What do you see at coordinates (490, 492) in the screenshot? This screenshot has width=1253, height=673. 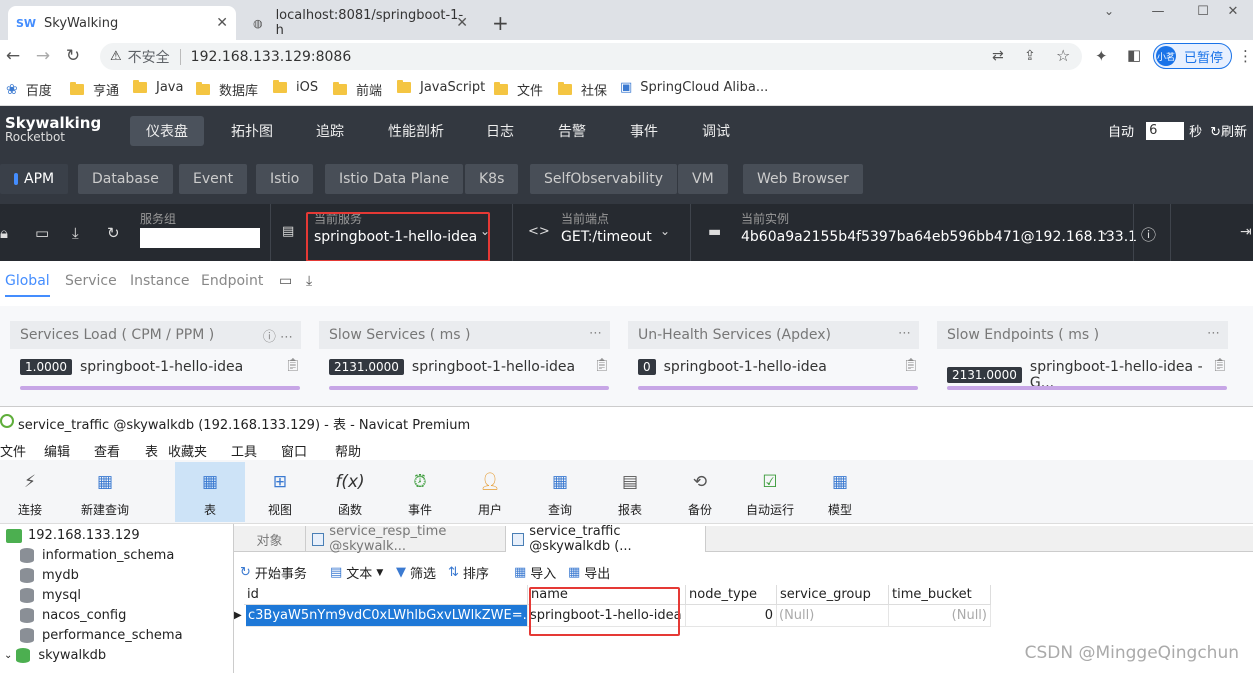 I see `user-button: 👤︎ 用户` at bounding box center [490, 492].